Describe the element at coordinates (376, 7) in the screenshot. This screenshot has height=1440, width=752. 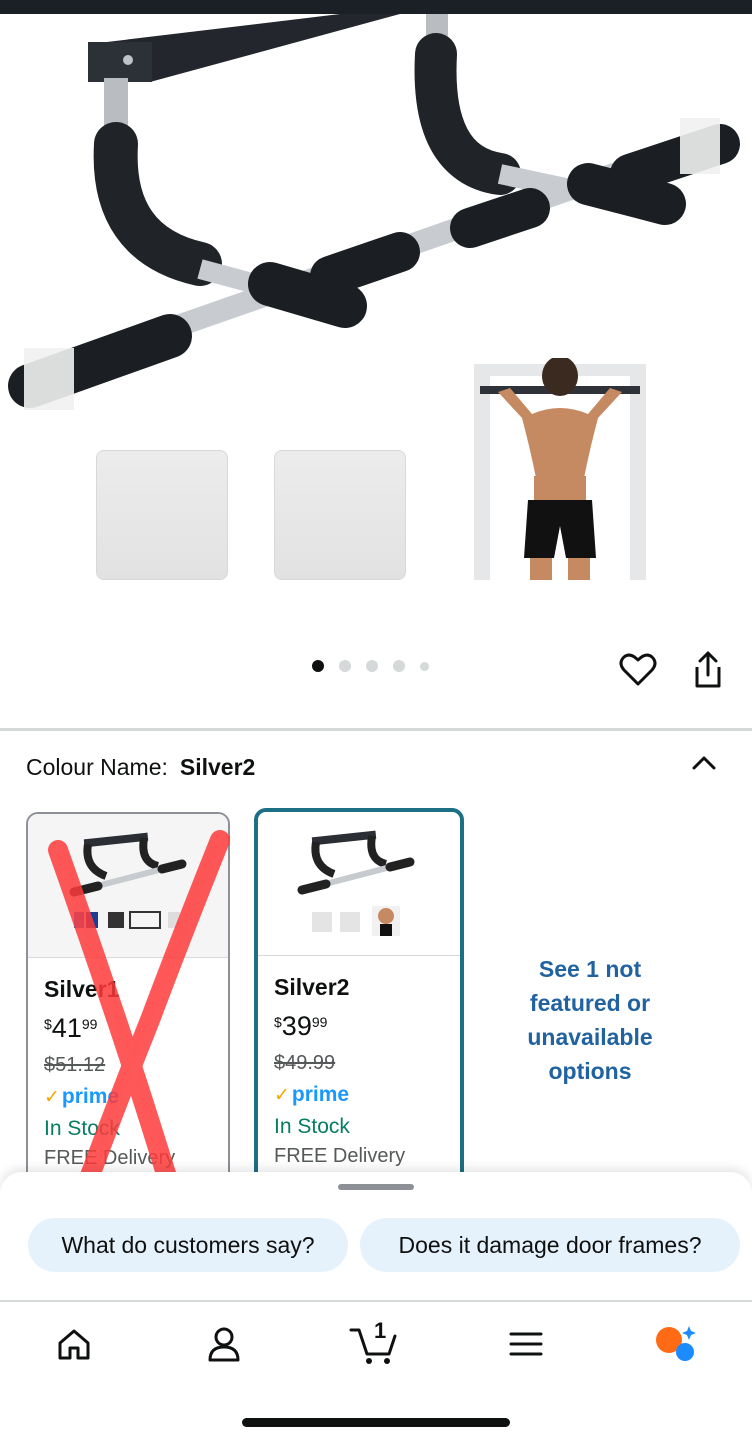
I see `status-bar-strip` at that location.